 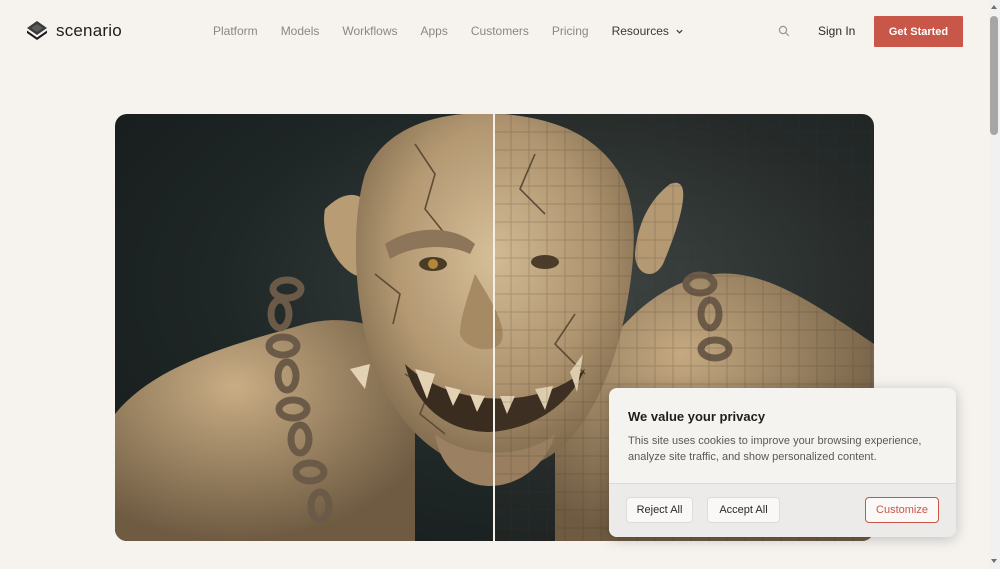 I want to click on nav-item-models: Models, so click(x=300, y=31).